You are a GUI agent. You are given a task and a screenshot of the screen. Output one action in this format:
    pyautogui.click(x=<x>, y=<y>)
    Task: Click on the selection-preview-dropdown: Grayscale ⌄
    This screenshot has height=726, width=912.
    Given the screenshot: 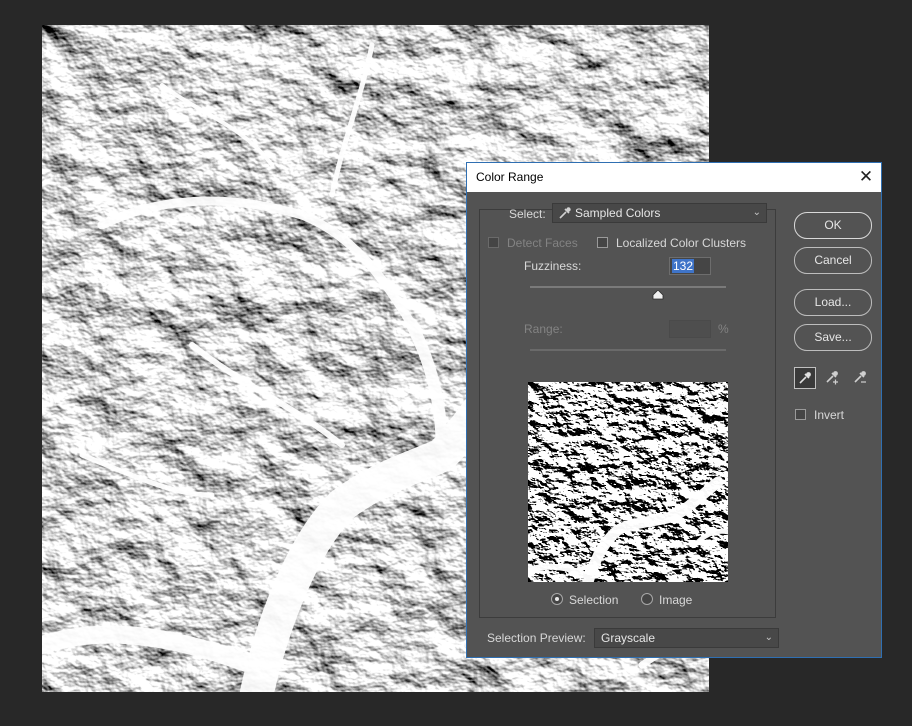 What is the action you would take?
    pyautogui.click(x=686, y=638)
    